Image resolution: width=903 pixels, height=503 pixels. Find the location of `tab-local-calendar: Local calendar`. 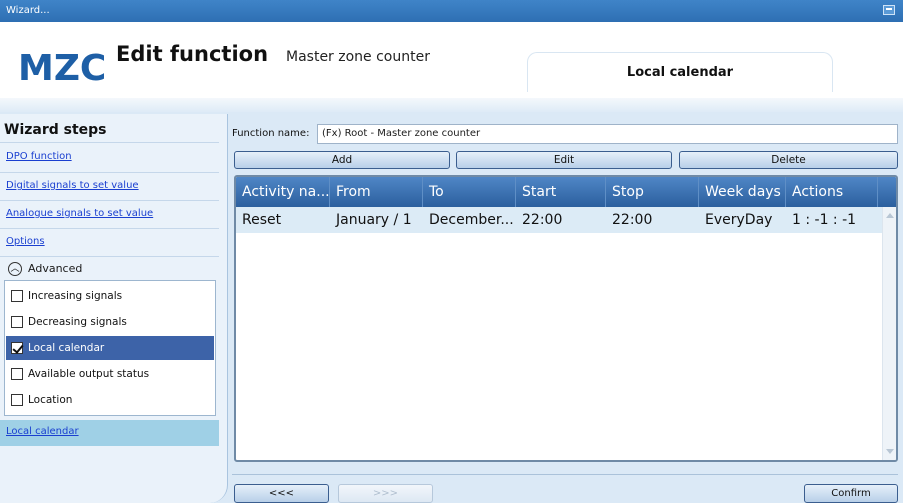

tab-local-calendar: Local calendar is located at coordinates (680, 72).